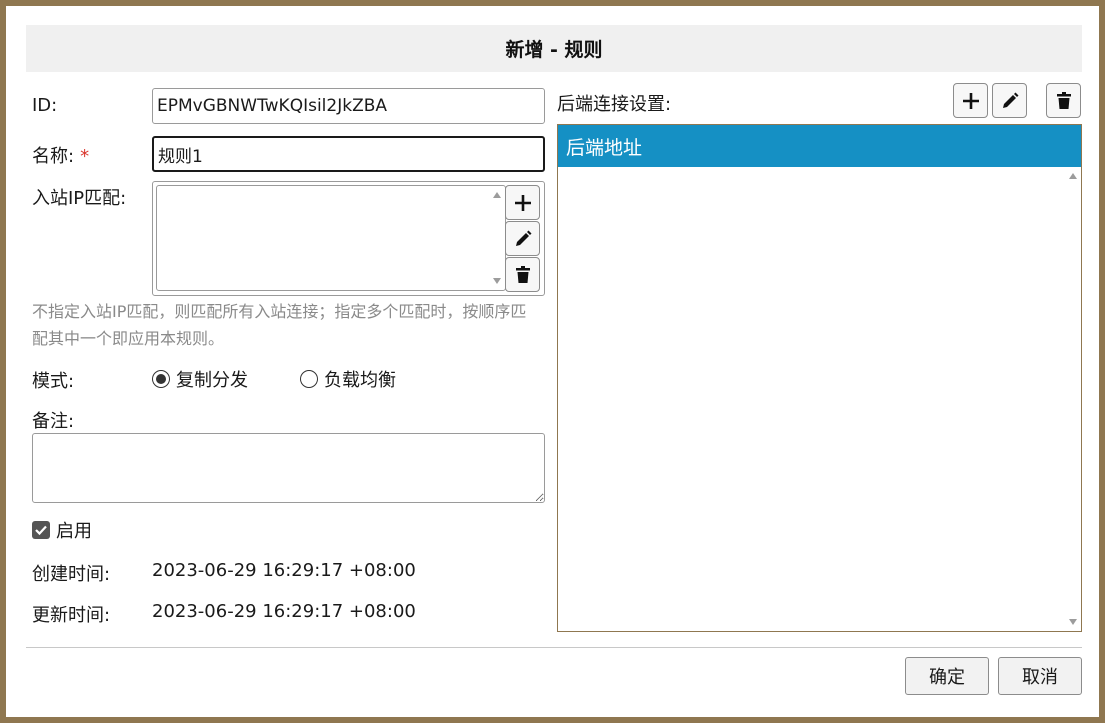 This screenshot has height=723, width=1105. I want to click on backend-address-column-header: 后端地址, so click(819, 146).